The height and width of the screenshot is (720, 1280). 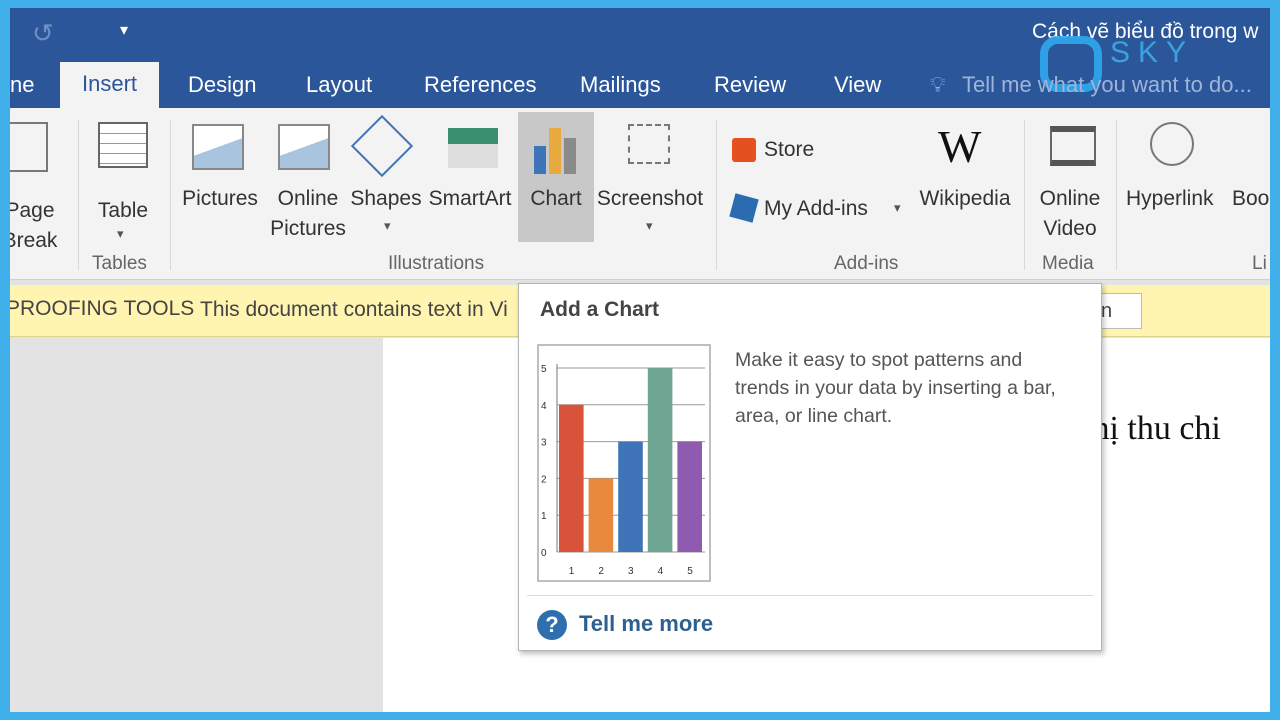 I want to click on page-break-icon, so click(x=29, y=147).